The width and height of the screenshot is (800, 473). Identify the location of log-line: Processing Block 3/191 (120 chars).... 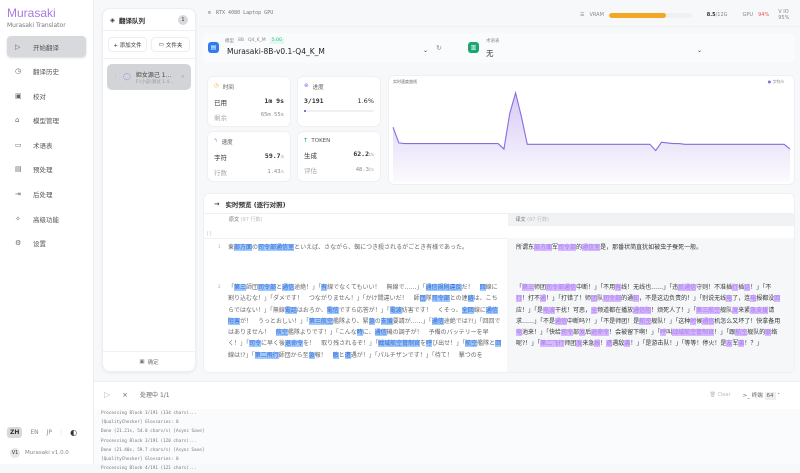
(450, 441).